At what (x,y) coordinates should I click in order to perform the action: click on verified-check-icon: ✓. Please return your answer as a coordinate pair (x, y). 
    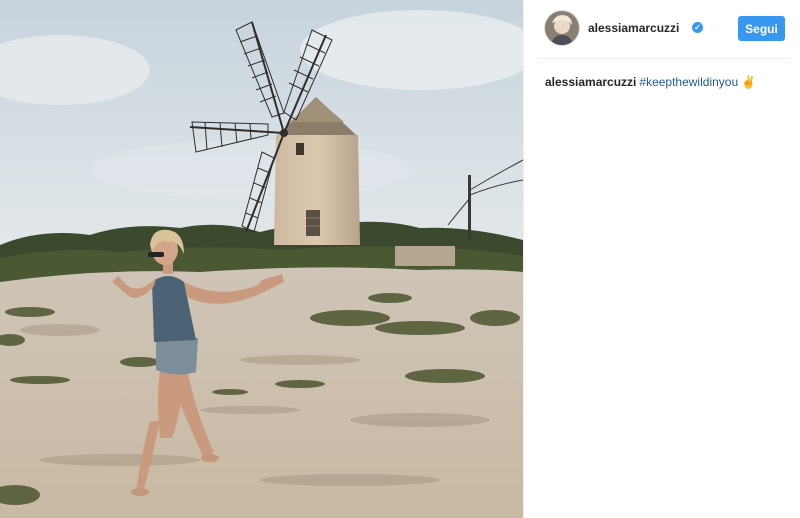
    Looking at the image, I should click on (697, 27).